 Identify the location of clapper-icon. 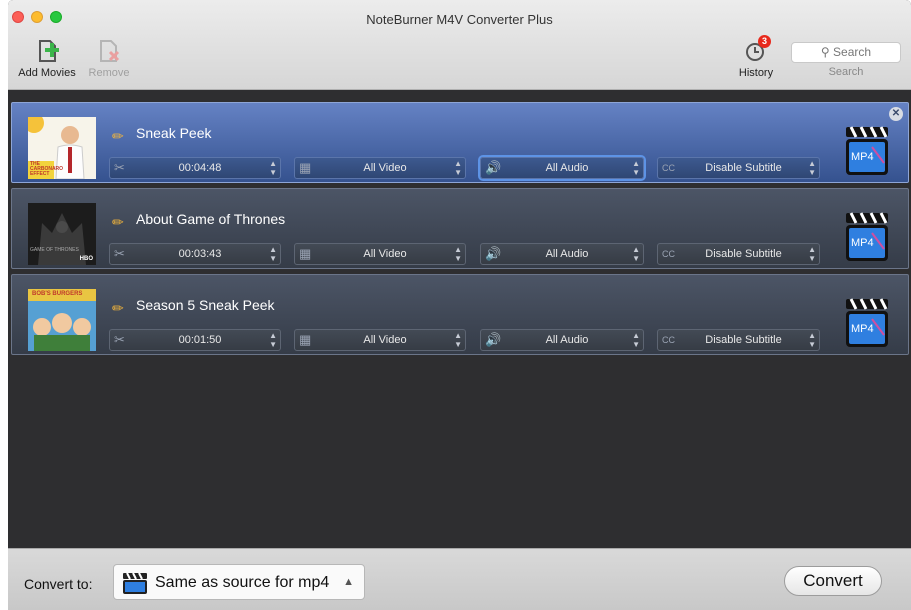
(135, 585).